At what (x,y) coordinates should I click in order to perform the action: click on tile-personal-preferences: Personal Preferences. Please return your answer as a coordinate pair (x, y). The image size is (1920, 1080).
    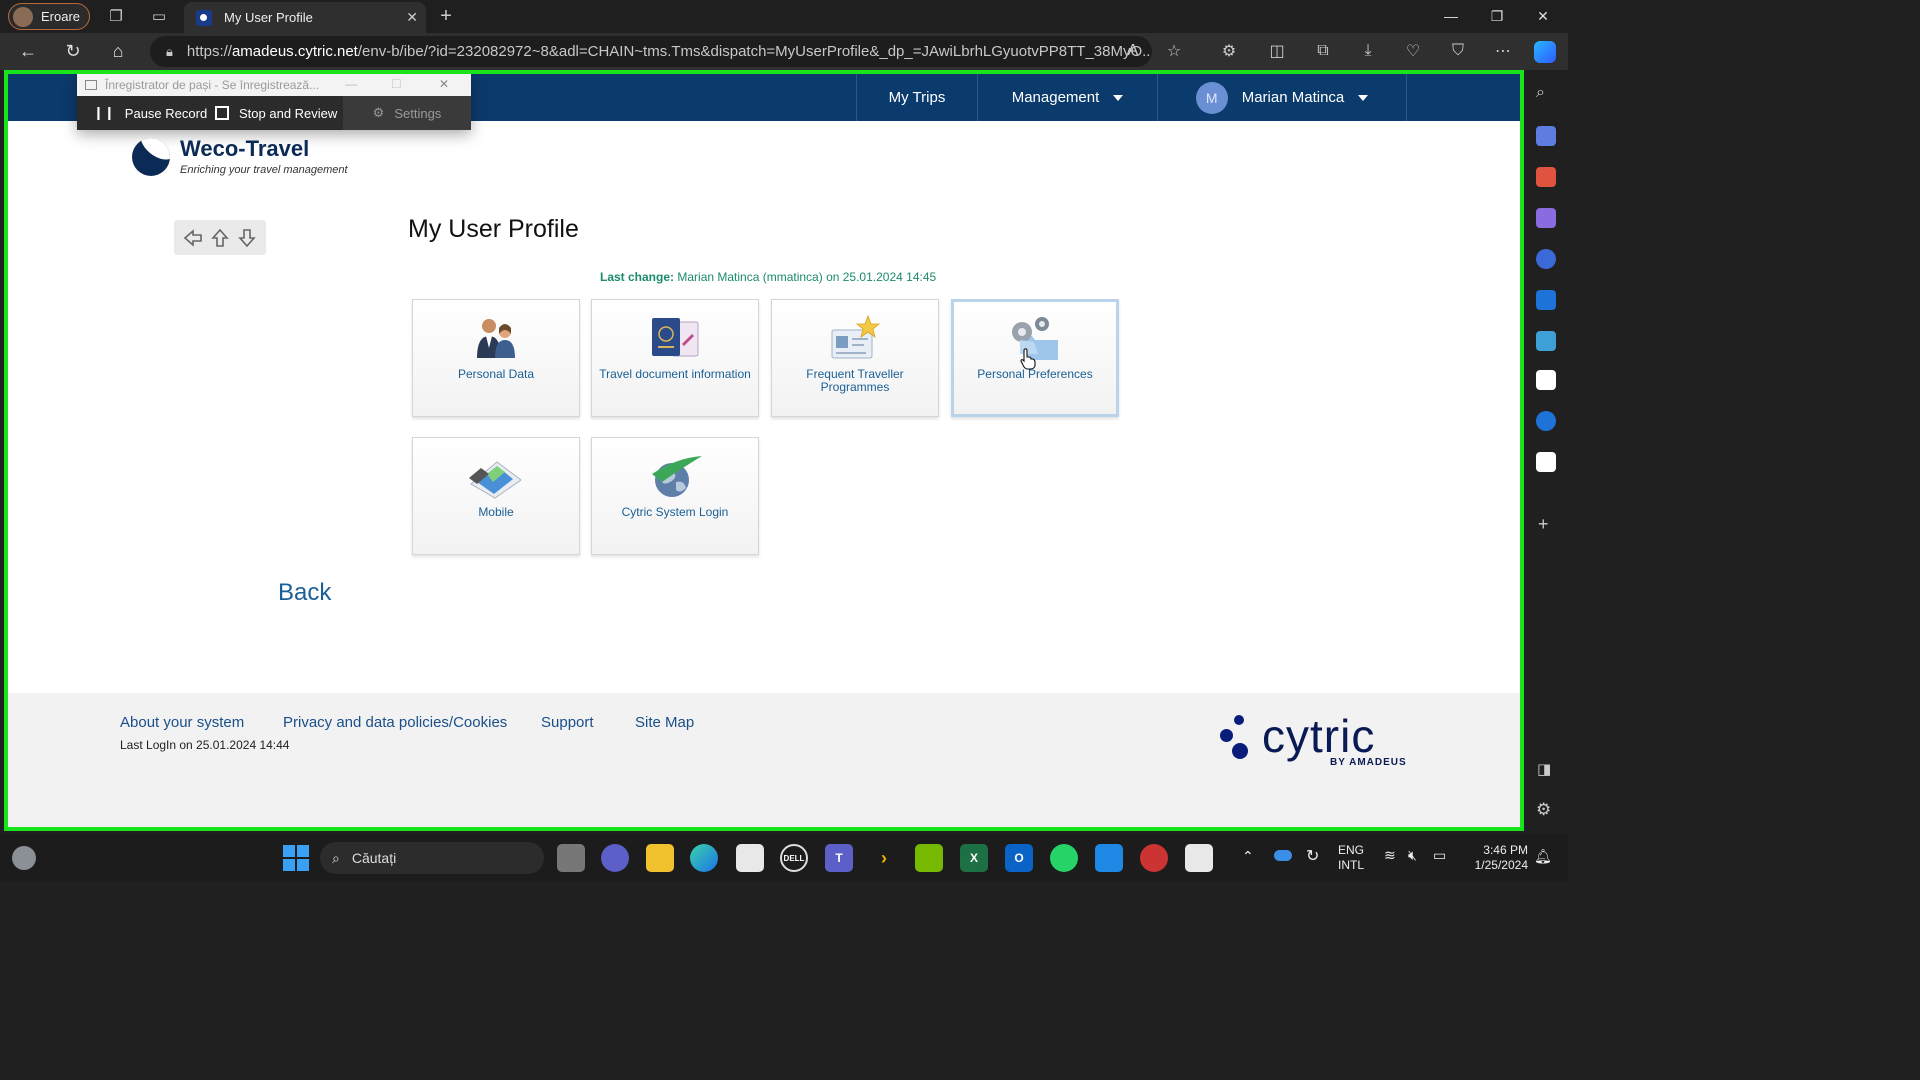
    Looking at the image, I should click on (1035, 358).